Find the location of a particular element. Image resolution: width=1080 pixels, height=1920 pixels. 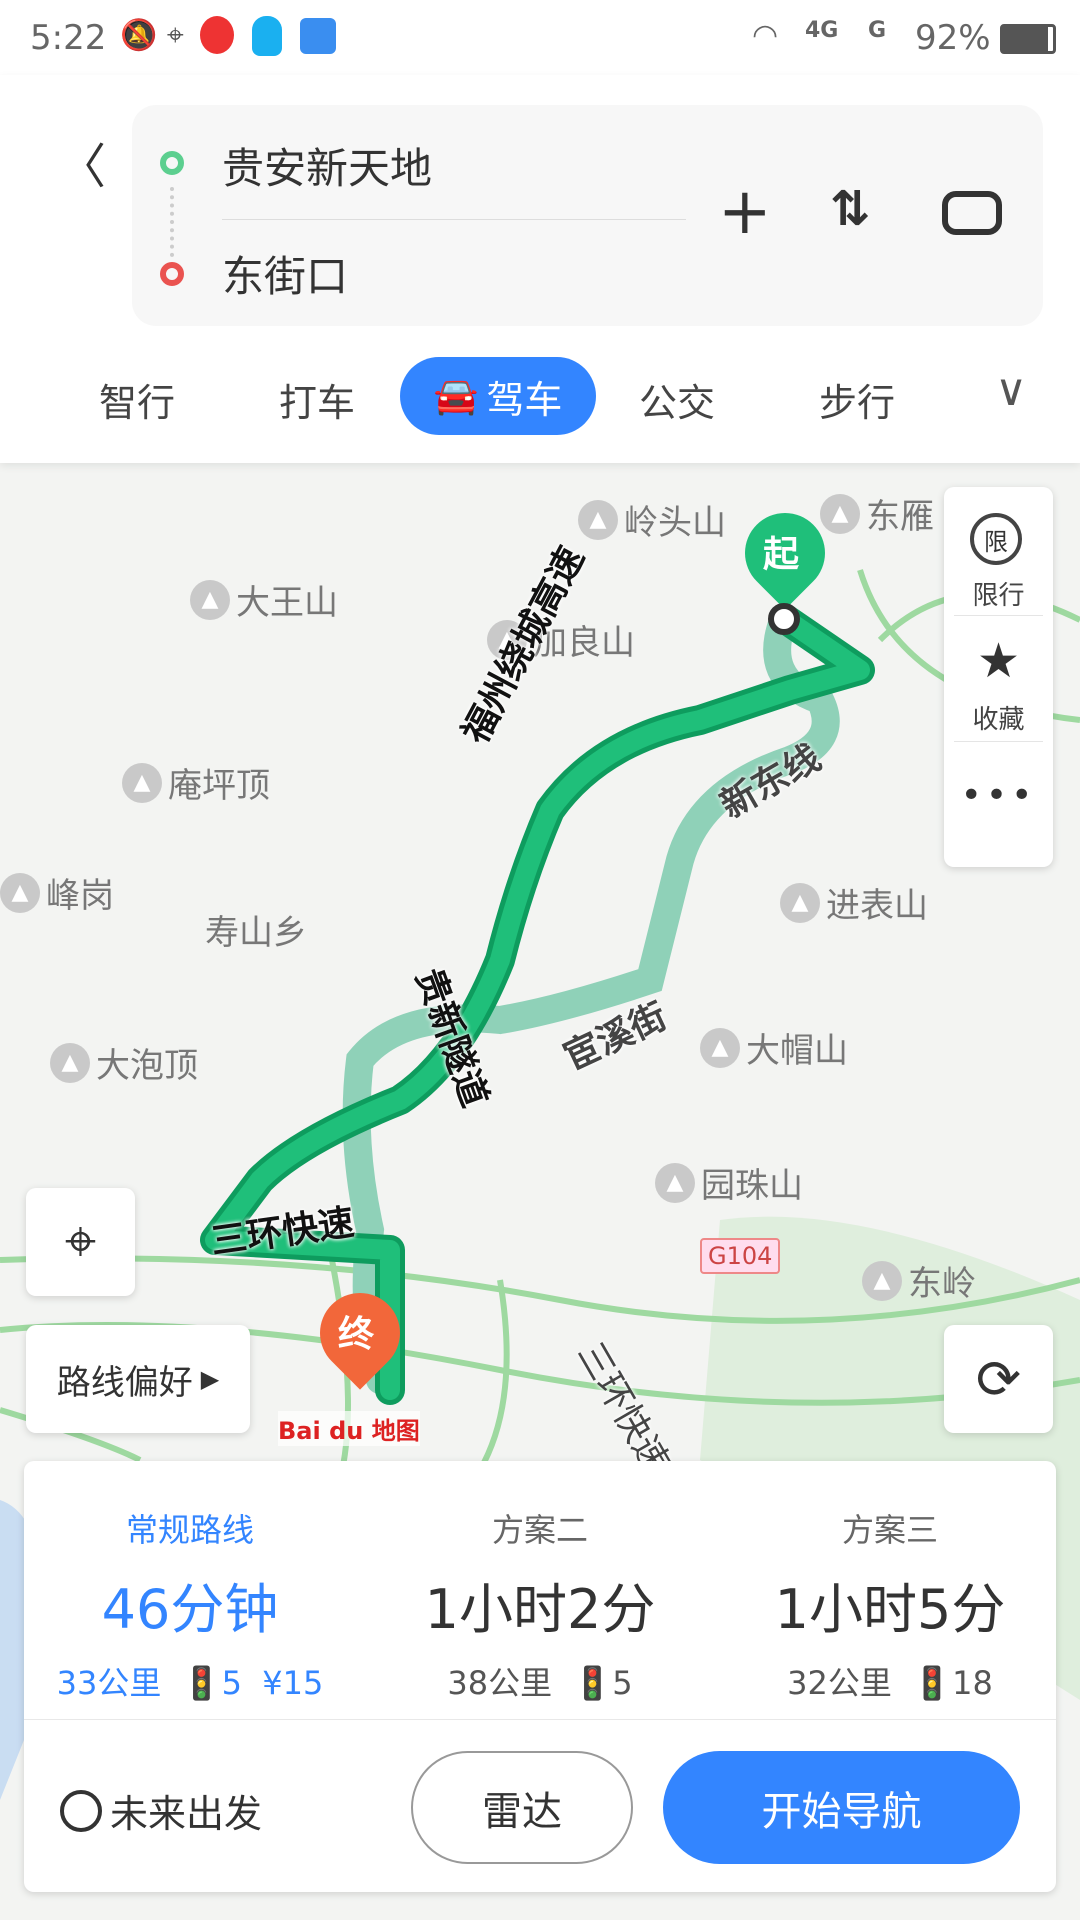

place-label: ▲ 进表山 is located at coordinates (854, 902).